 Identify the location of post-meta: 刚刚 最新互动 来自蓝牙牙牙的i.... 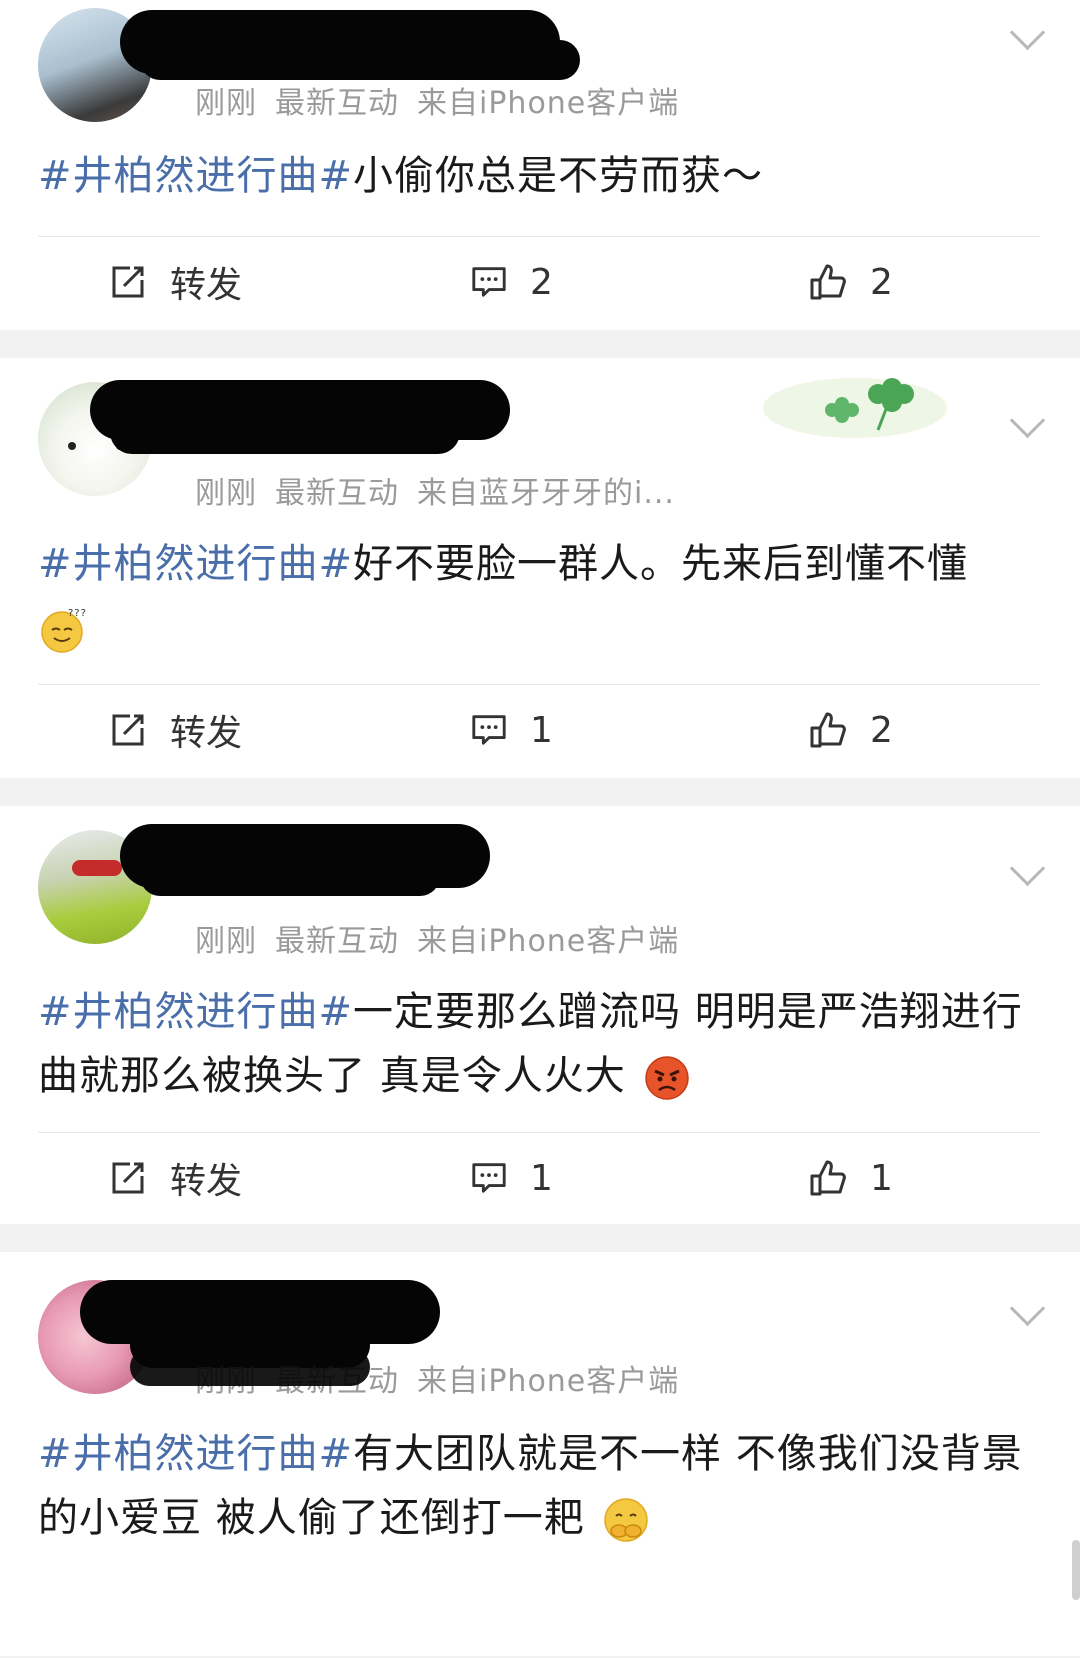
(435, 493).